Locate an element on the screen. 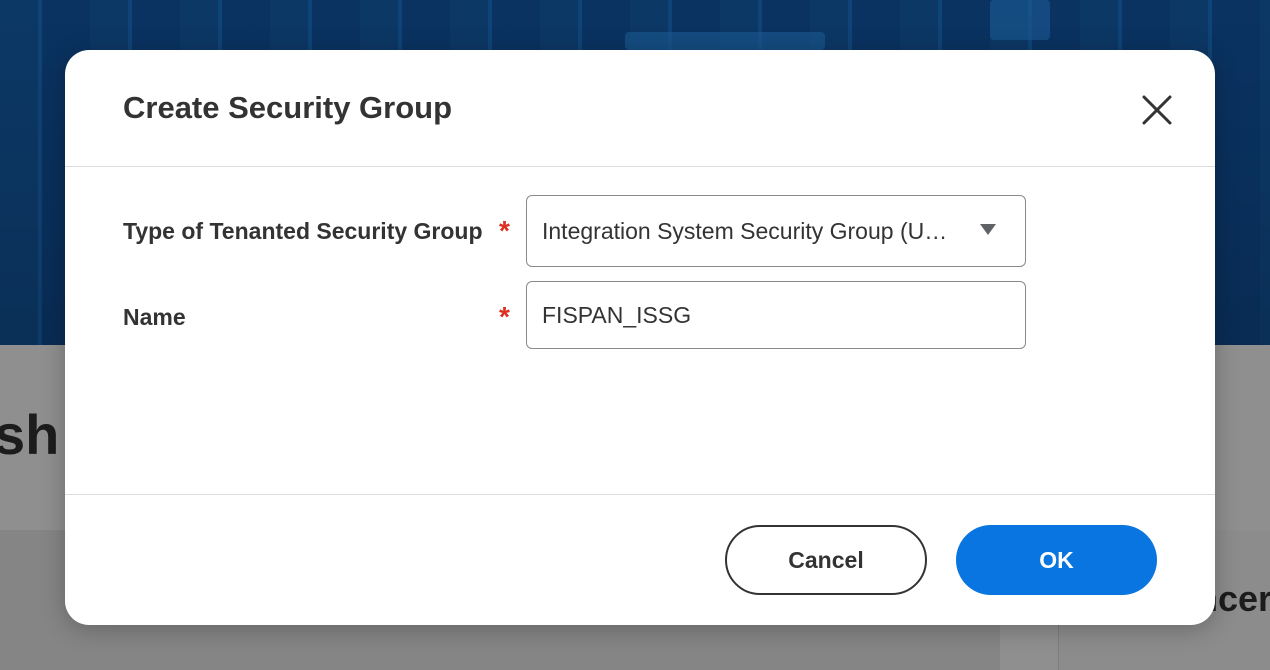 The width and height of the screenshot is (1270, 670). type-field-label: Type of Tenanted Security Group is located at coordinates (303, 231).